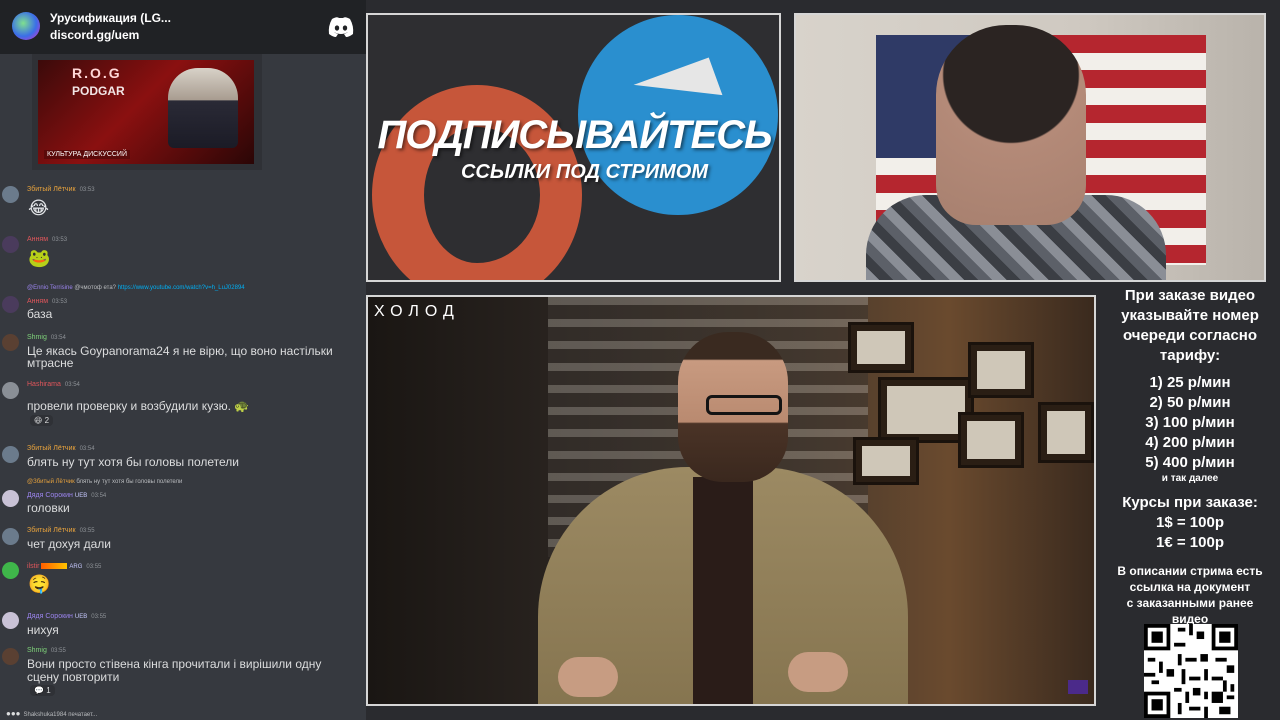 This screenshot has width=1280, height=720. I want to click on reaction-count: 2, so click(47, 420).